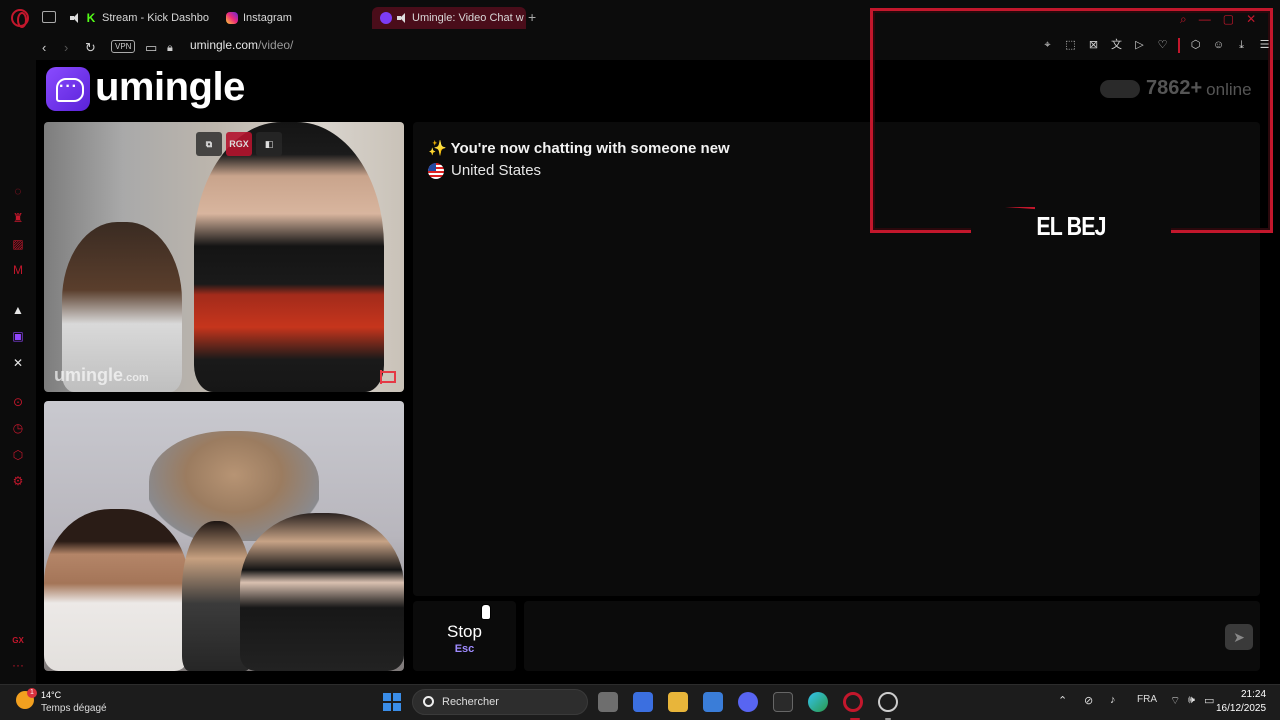 This screenshot has height=720, width=1280. What do you see at coordinates (486, 612) in the screenshot?
I see `mouse-cursor-icon` at bounding box center [486, 612].